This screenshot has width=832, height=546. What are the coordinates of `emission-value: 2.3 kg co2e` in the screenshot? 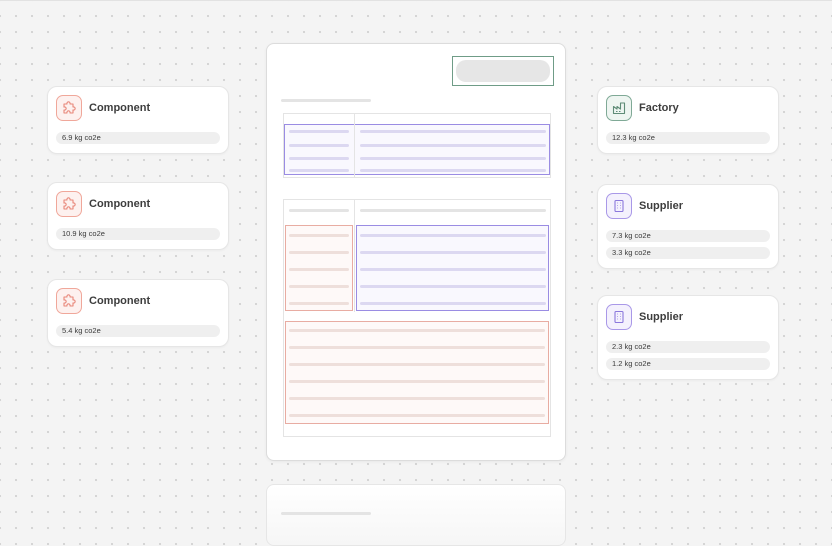 It's located at (688, 347).